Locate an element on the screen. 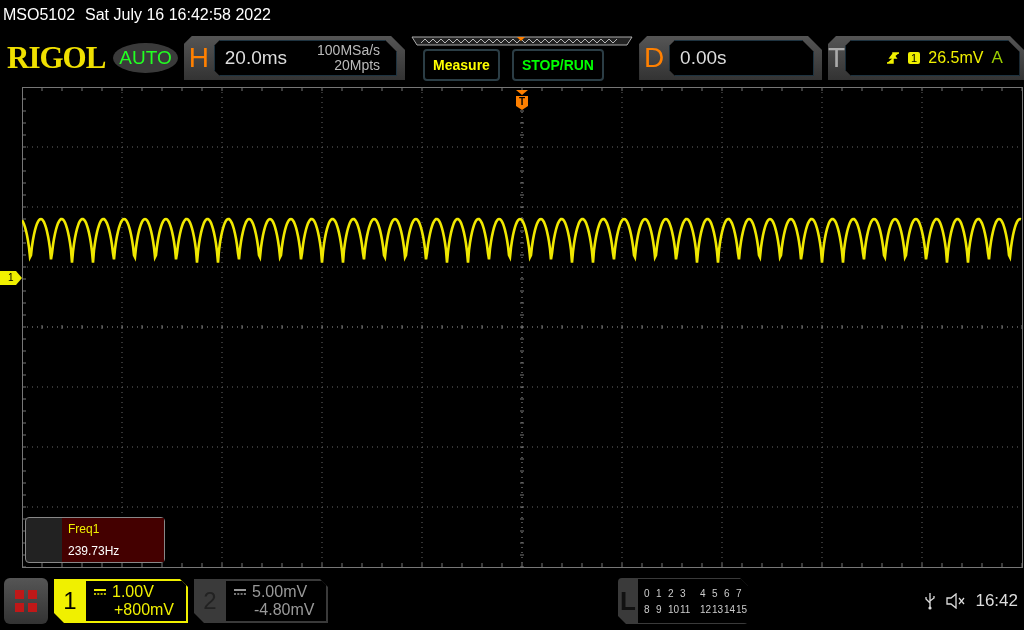 Image resolution: width=1024 pixels, height=630 pixels. stop-run-button: STOP/RUN is located at coordinates (557, 64).